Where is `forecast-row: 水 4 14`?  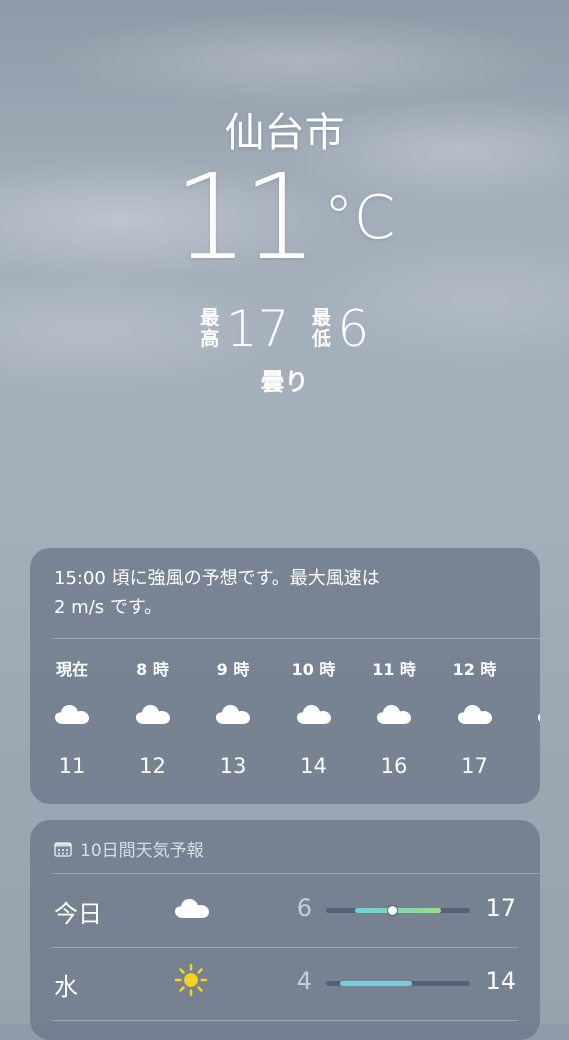 forecast-row: 水 4 14 is located at coordinates (285, 983).